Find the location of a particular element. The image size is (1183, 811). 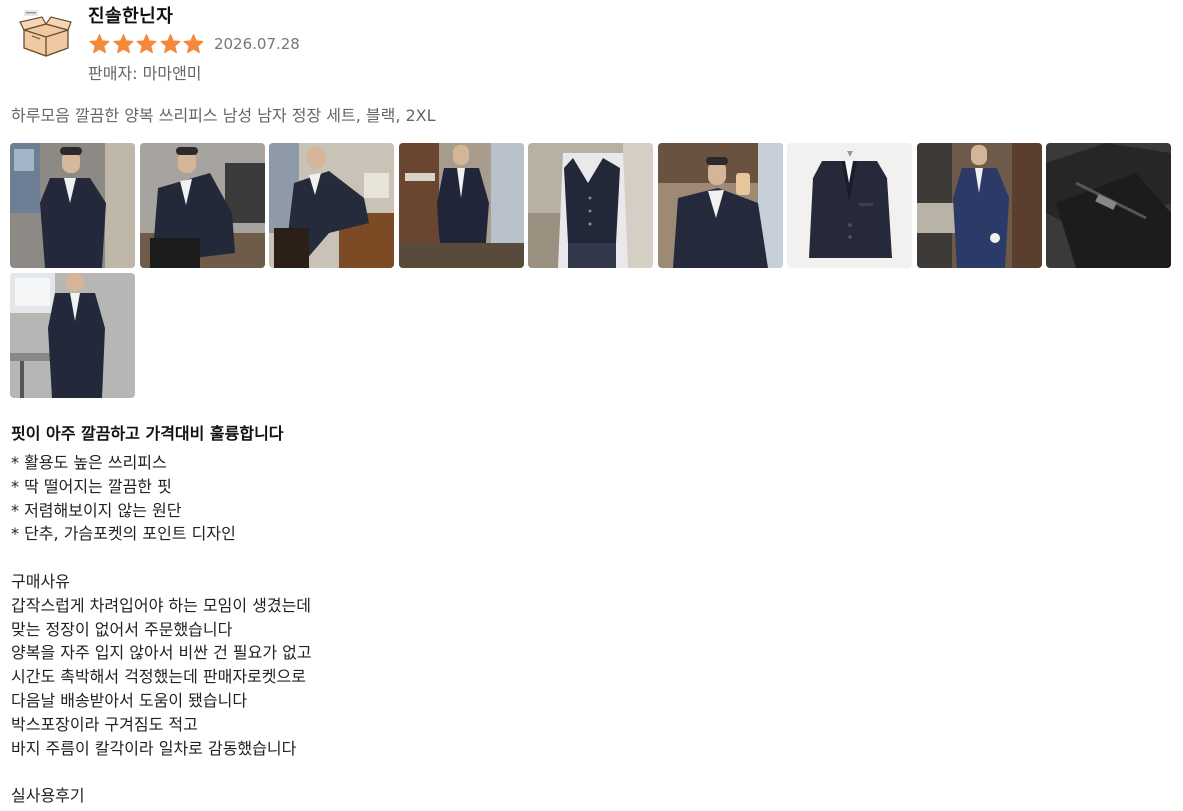

open-box-icon is located at coordinates (45, 33).